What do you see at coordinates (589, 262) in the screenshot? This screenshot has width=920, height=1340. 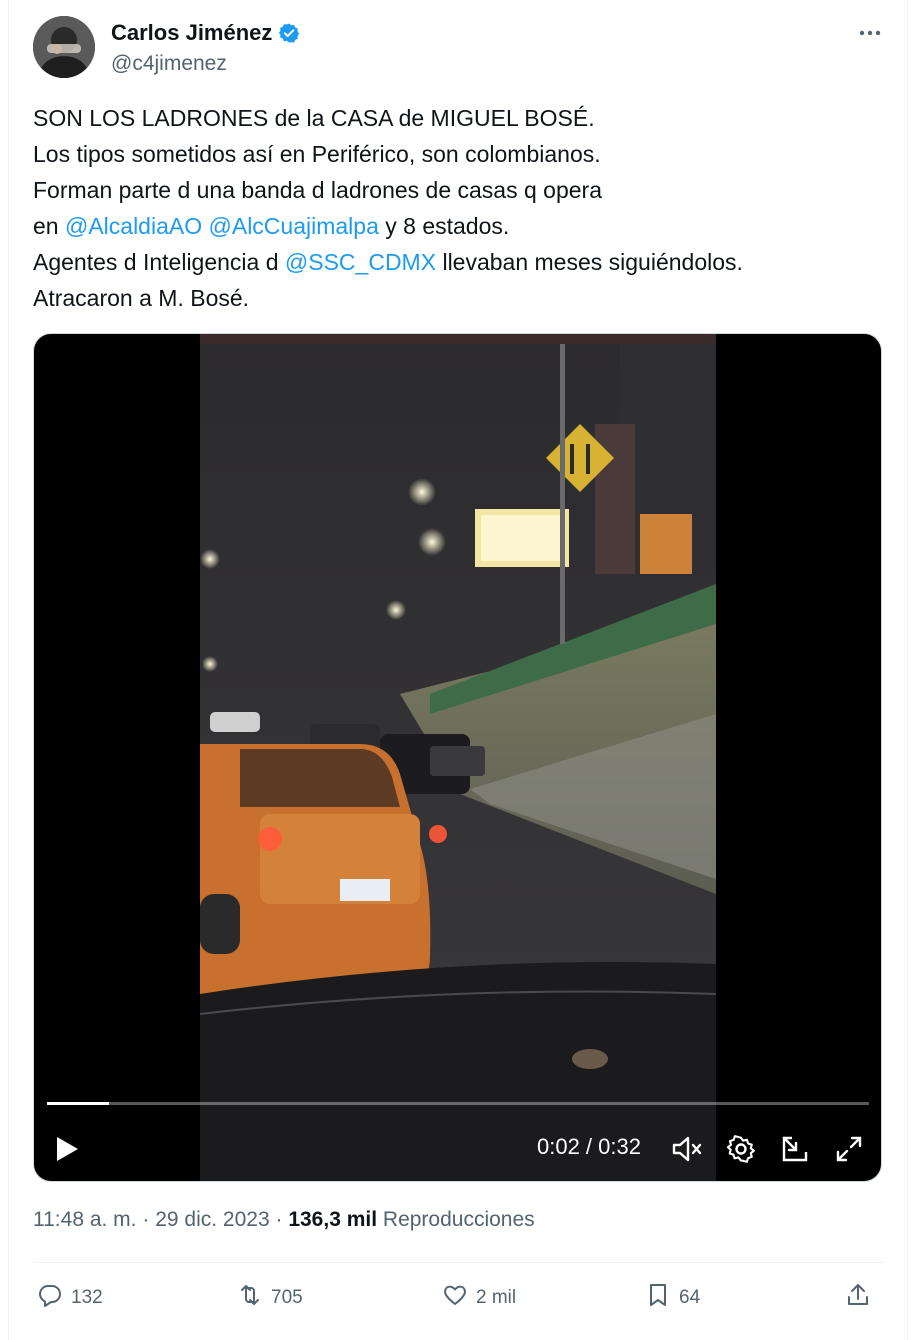 I see `tweet-text-segment: llevaban meses siguiéndolos.` at bounding box center [589, 262].